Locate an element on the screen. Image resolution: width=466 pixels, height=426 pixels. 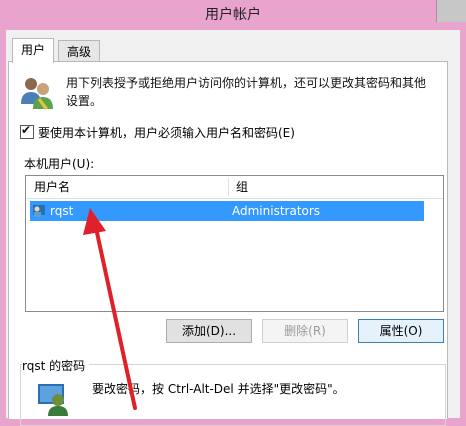
properties-button: 属性(O) is located at coordinates (401, 331).